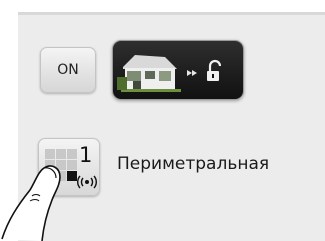 Image resolution: width=325 pixels, height=241 pixels. What do you see at coordinates (214, 70) in the screenshot?
I see `unlock-icon` at bounding box center [214, 70].